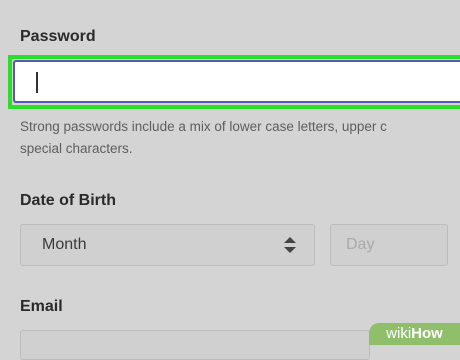  Describe the element at coordinates (58, 36) in the screenshot. I see `password-label: Password` at that location.